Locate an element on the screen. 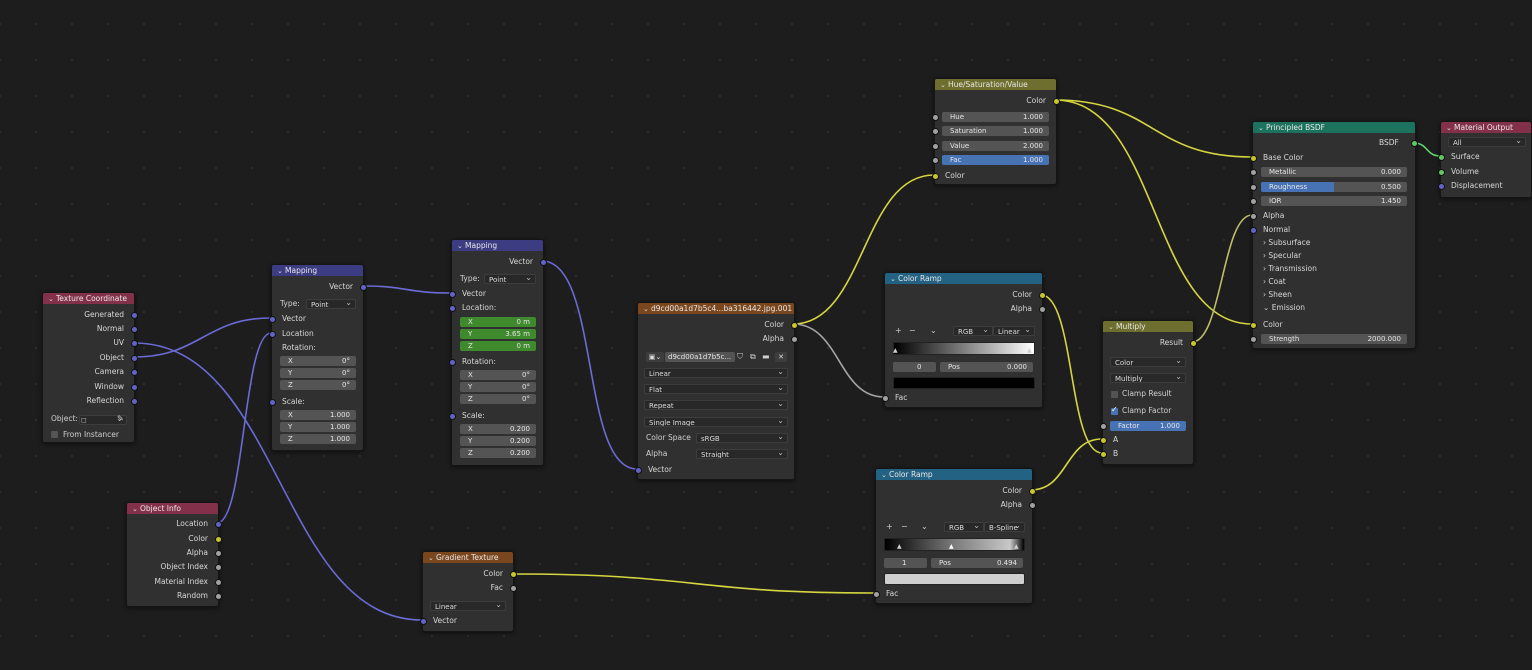 The width and height of the screenshot is (1532, 670). socket-bsdf-out is located at coordinates (1414, 143).